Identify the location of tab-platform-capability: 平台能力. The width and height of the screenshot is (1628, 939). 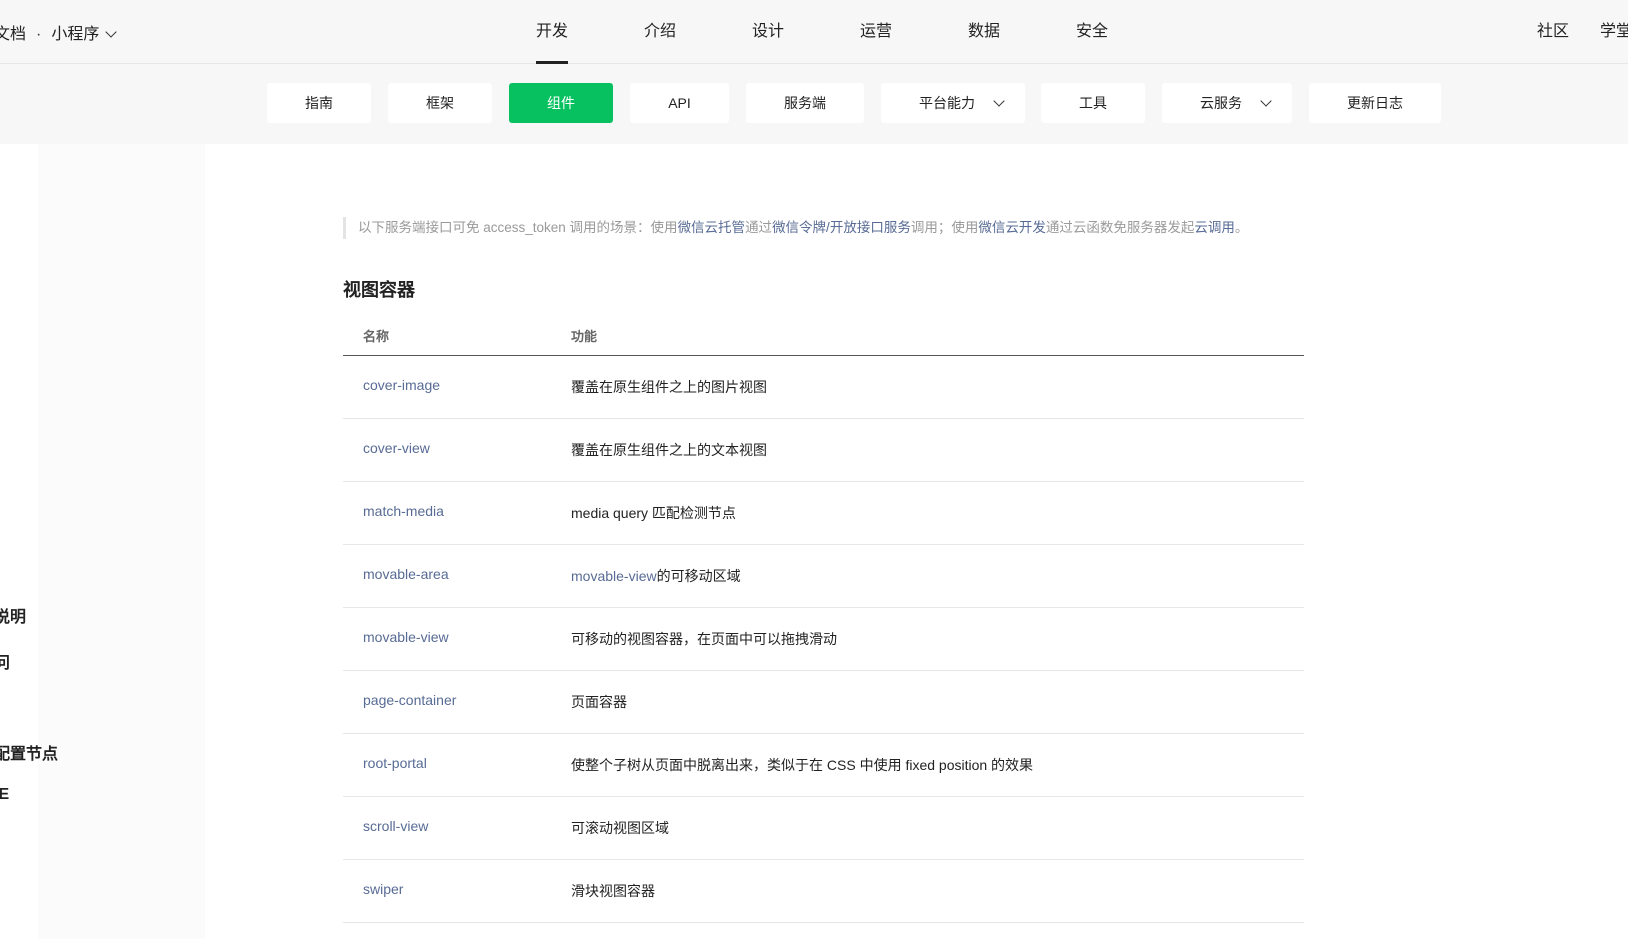
(953, 103).